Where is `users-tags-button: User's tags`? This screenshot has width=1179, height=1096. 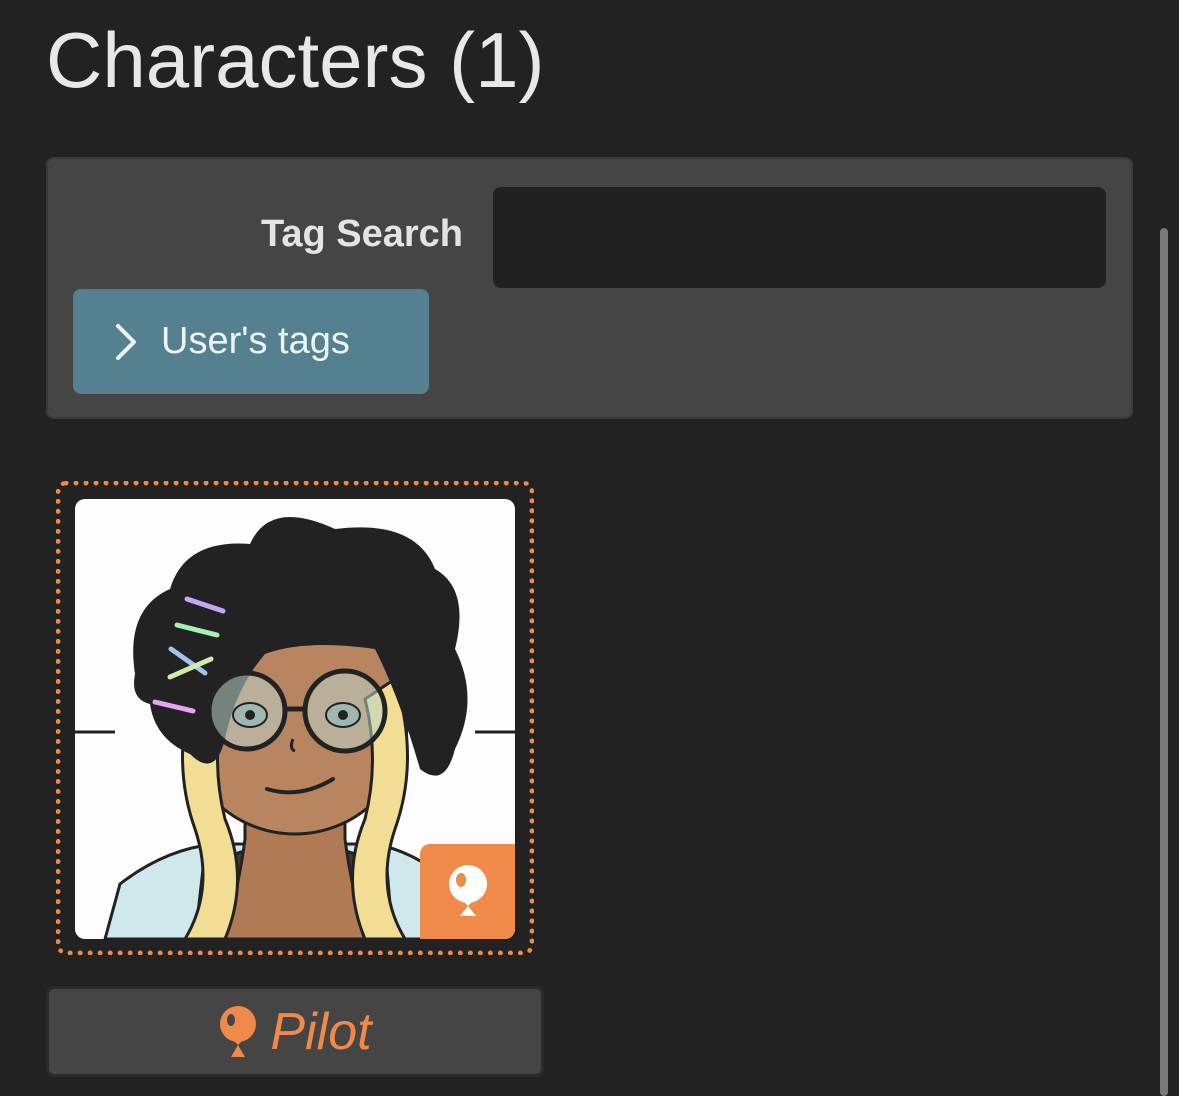 users-tags-button: User's tags is located at coordinates (251, 341).